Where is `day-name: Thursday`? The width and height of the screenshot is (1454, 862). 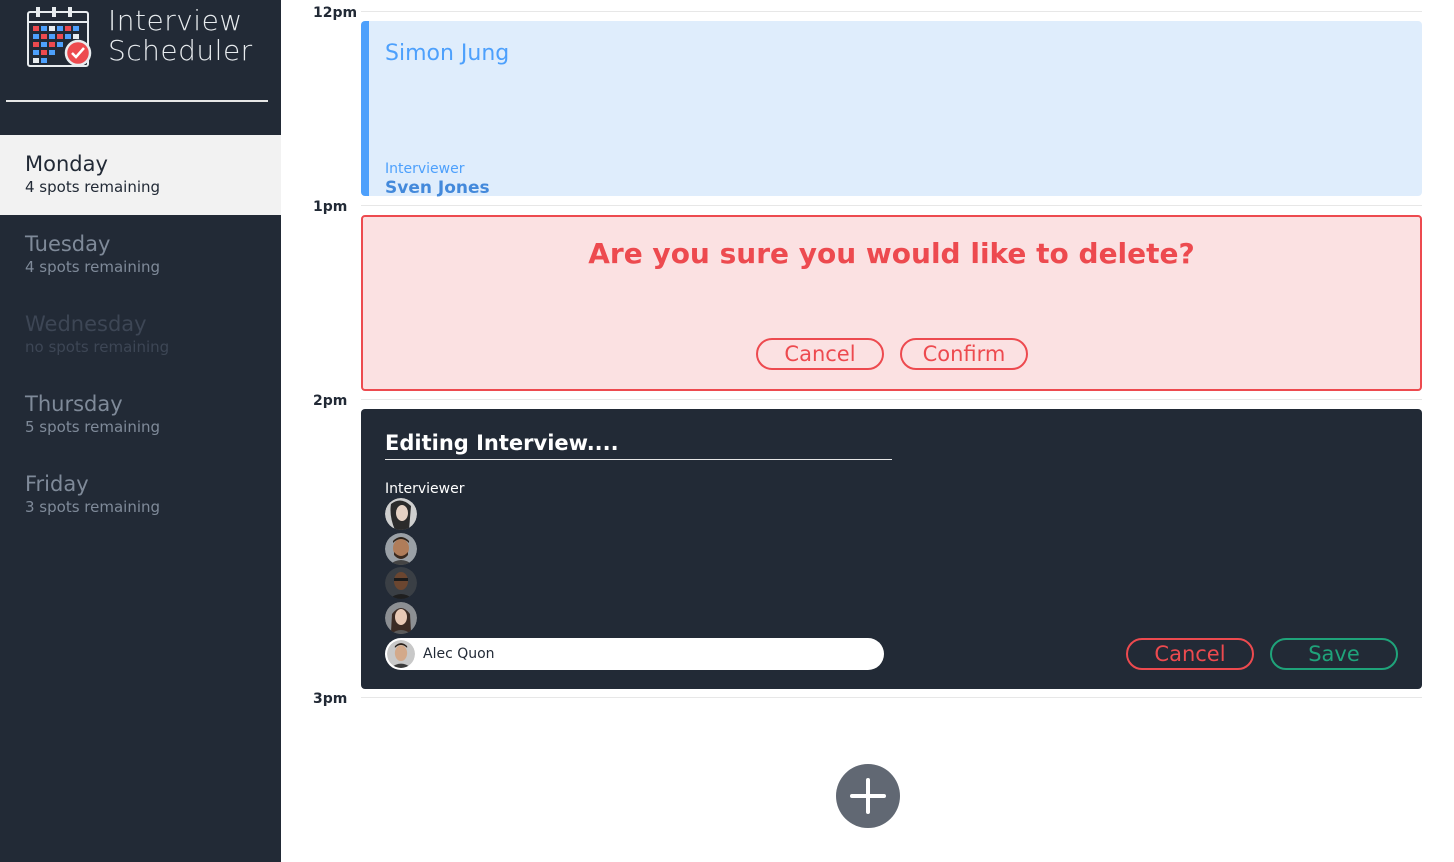
day-name: Thursday is located at coordinates (74, 404).